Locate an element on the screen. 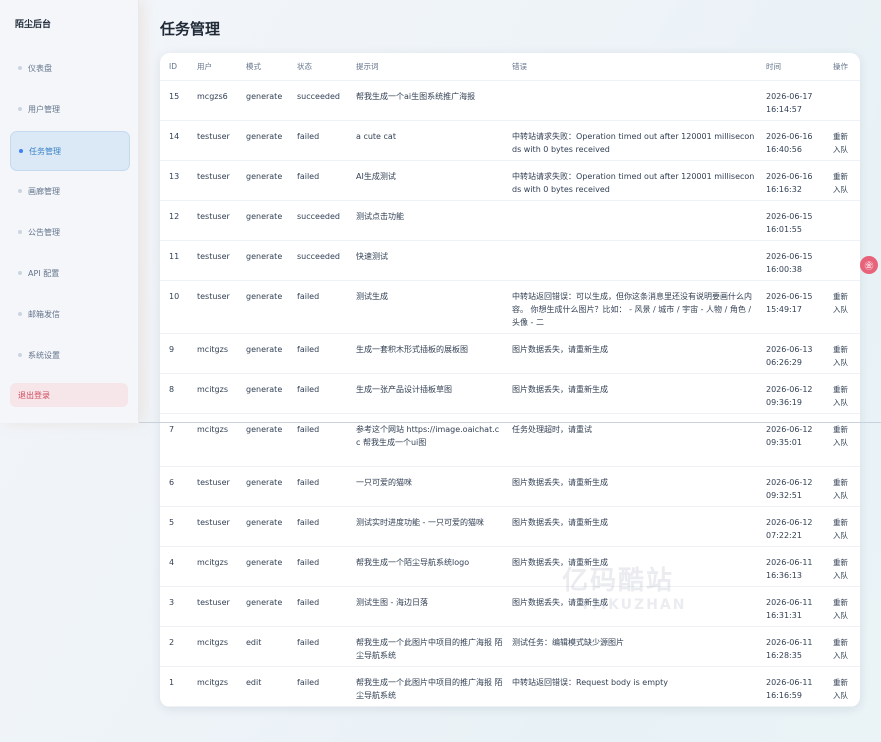 Image resolution: width=881 pixels, height=742 pixels. cell-action is located at coordinates (842, 260).